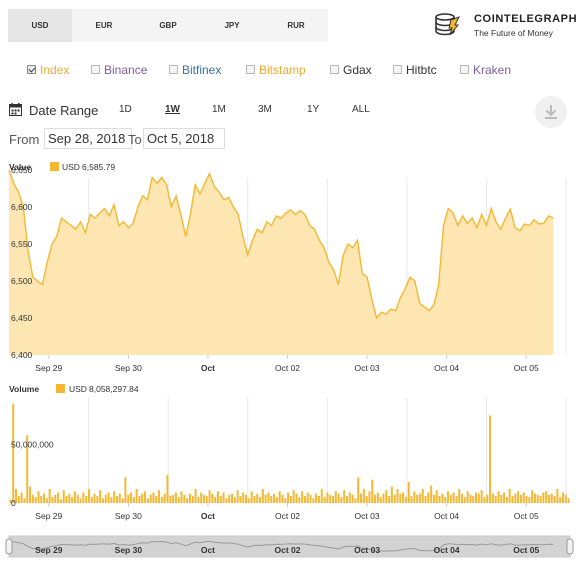  What do you see at coordinates (172, 109) in the screenshot?
I see `zoom-1w: 1W` at bounding box center [172, 109].